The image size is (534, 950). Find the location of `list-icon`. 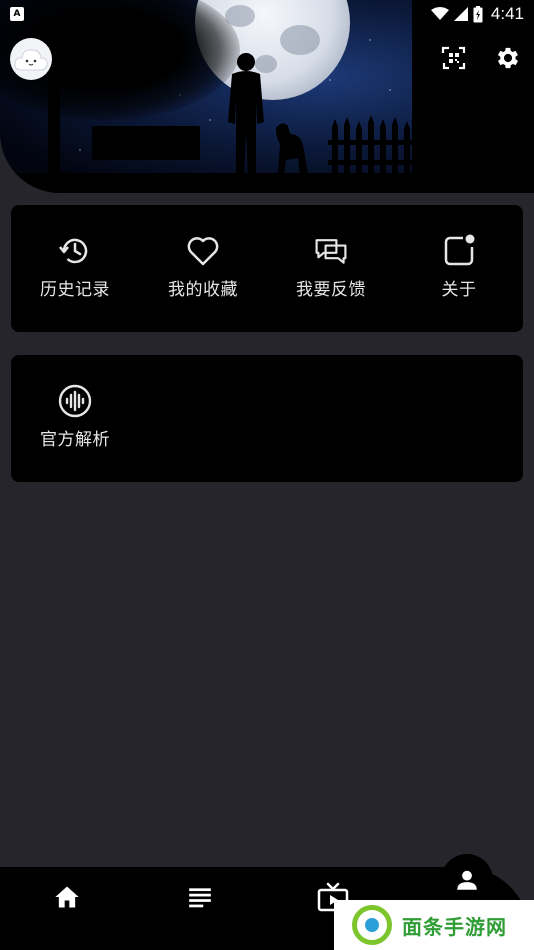

list-icon is located at coordinates (200, 897).